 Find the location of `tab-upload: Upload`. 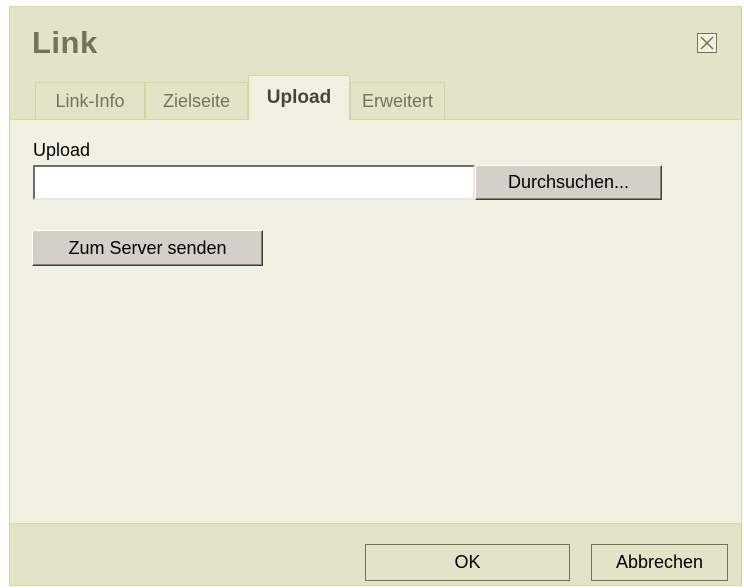

tab-upload: Upload is located at coordinates (299, 97).